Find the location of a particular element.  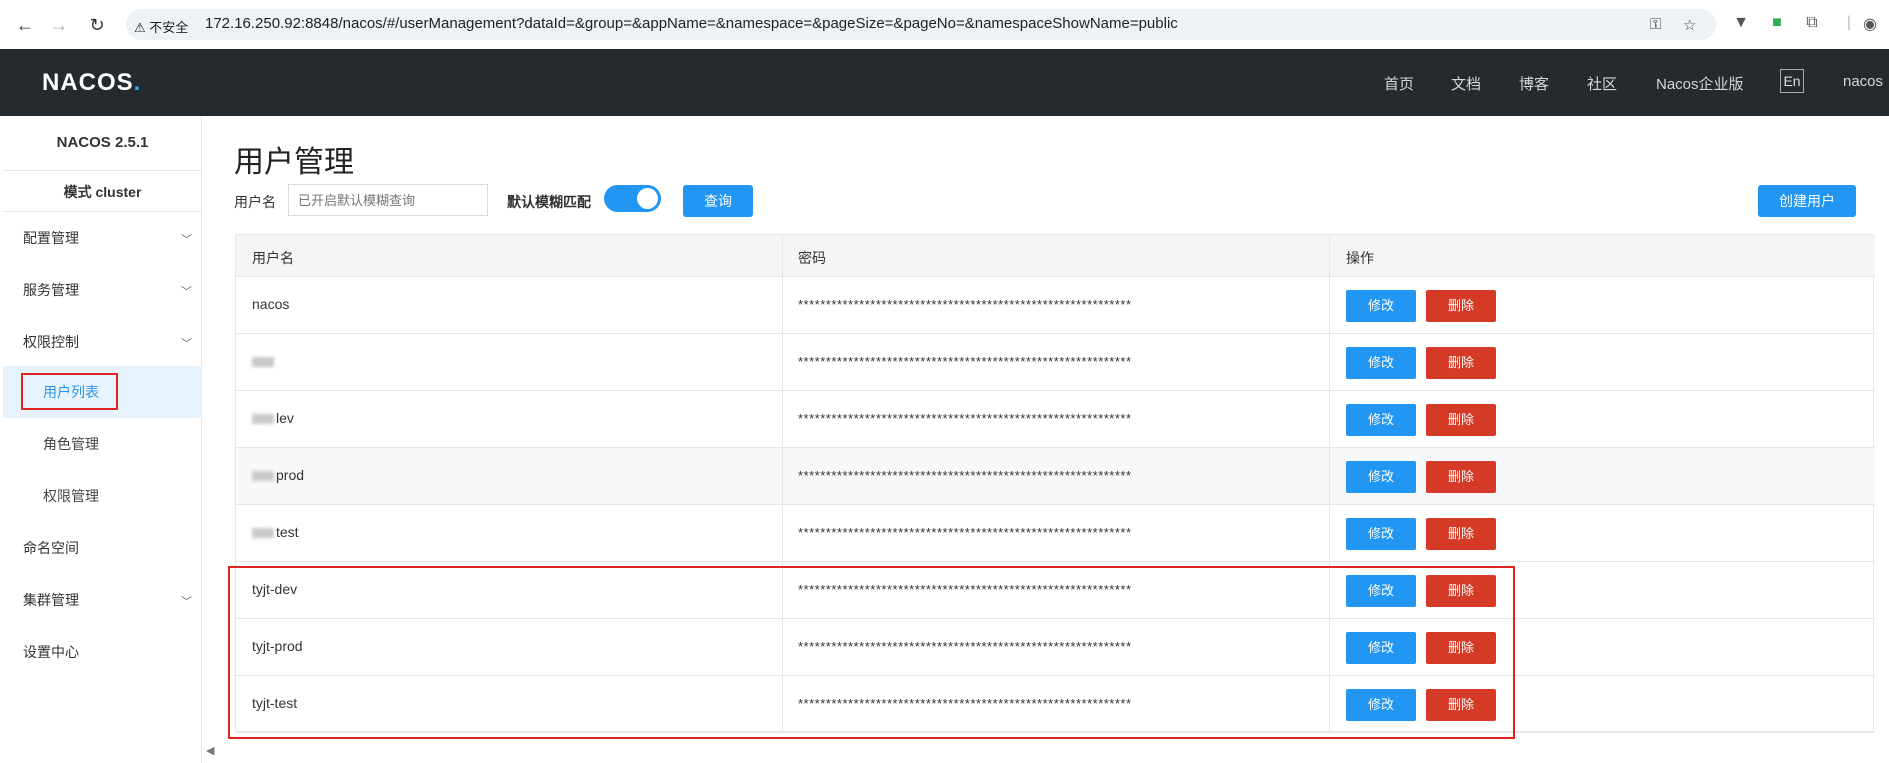

query-button: 查询 is located at coordinates (718, 201).